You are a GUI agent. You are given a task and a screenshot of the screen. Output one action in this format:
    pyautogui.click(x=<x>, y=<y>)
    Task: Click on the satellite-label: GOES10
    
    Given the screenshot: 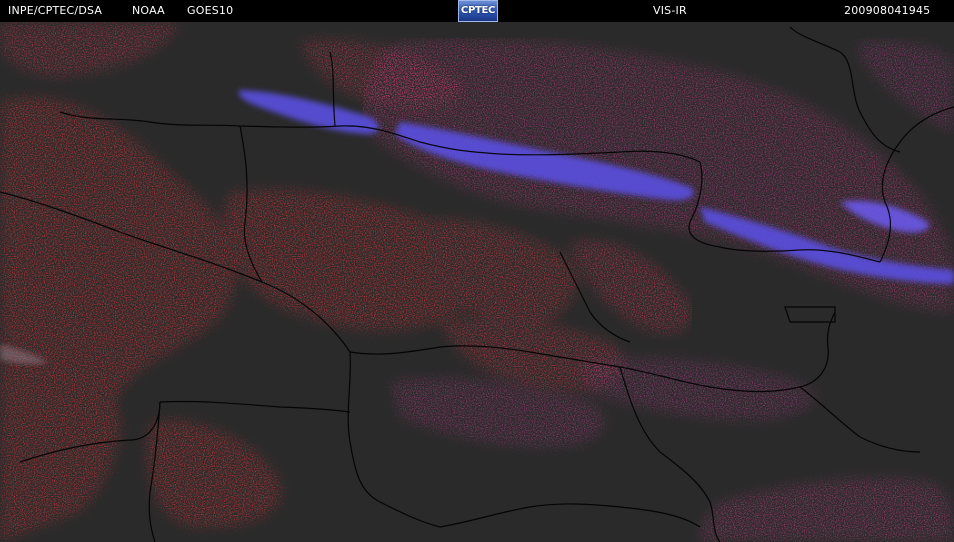 What is the action you would take?
    pyautogui.click(x=210, y=10)
    